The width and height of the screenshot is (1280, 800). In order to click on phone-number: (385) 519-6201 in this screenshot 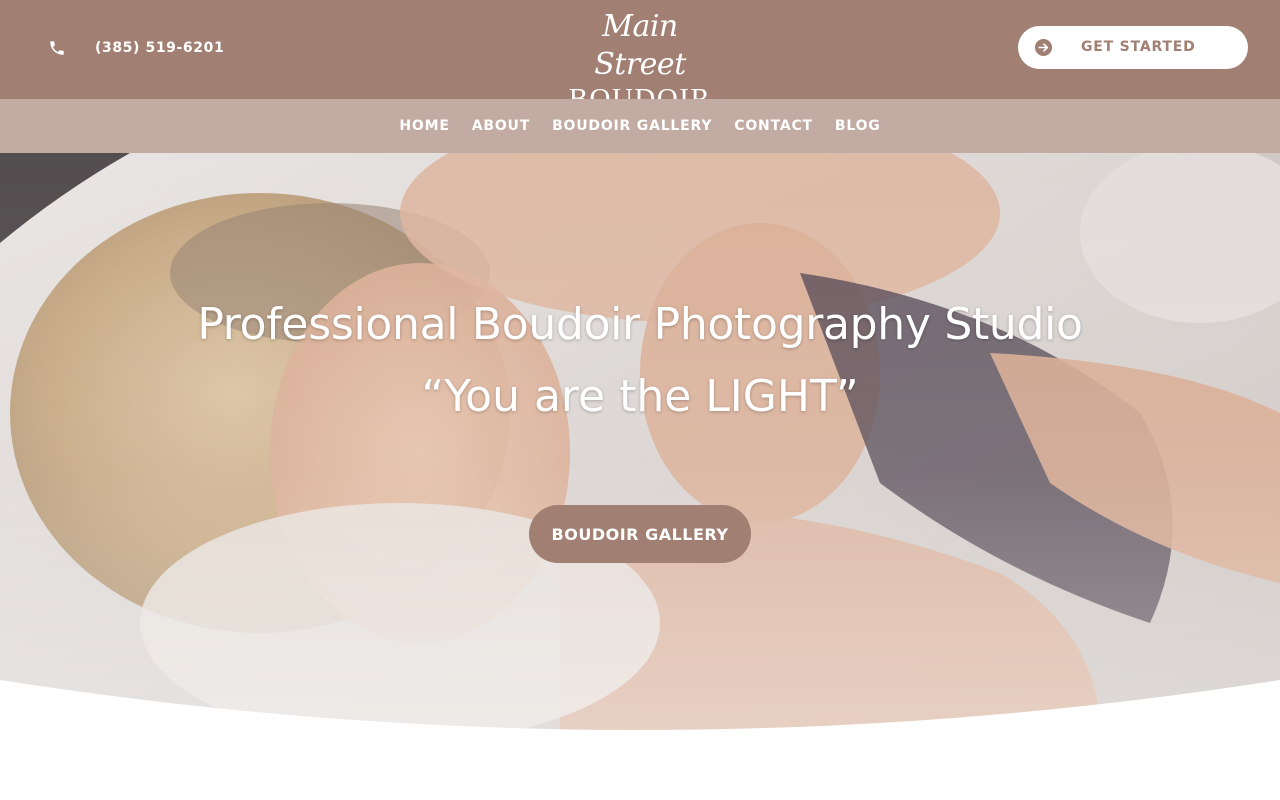, I will do `click(160, 48)`.